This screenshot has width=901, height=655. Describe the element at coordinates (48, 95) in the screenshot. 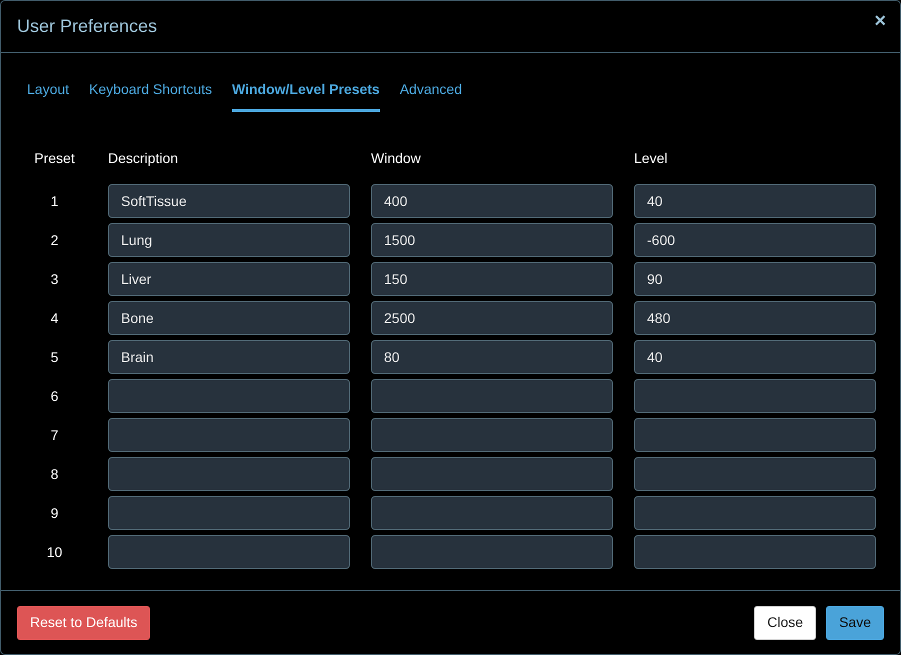

I see `tab: Layout` at that location.